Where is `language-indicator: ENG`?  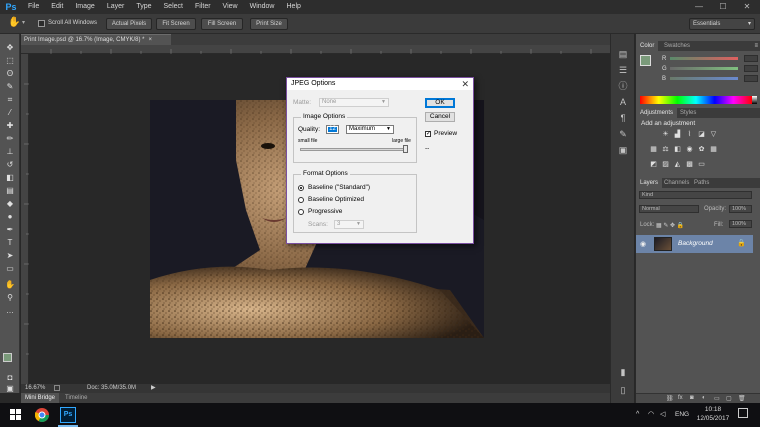 language-indicator: ENG is located at coordinates (682, 414).